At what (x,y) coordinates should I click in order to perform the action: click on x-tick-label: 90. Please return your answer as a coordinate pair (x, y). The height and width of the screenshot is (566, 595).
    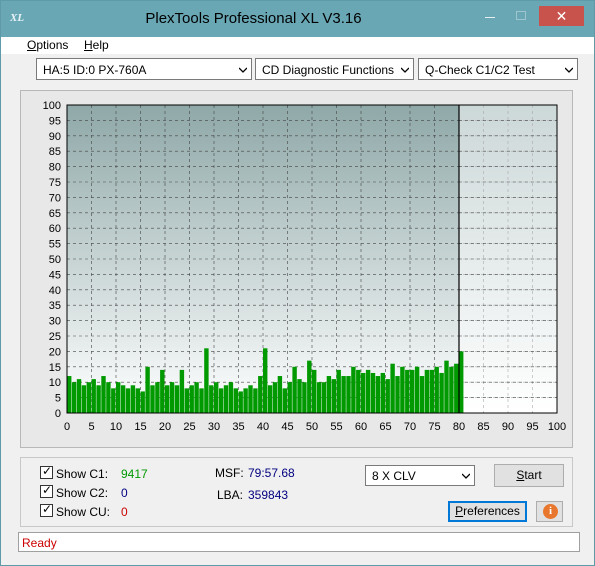
    Looking at the image, I should click on (508, 427).